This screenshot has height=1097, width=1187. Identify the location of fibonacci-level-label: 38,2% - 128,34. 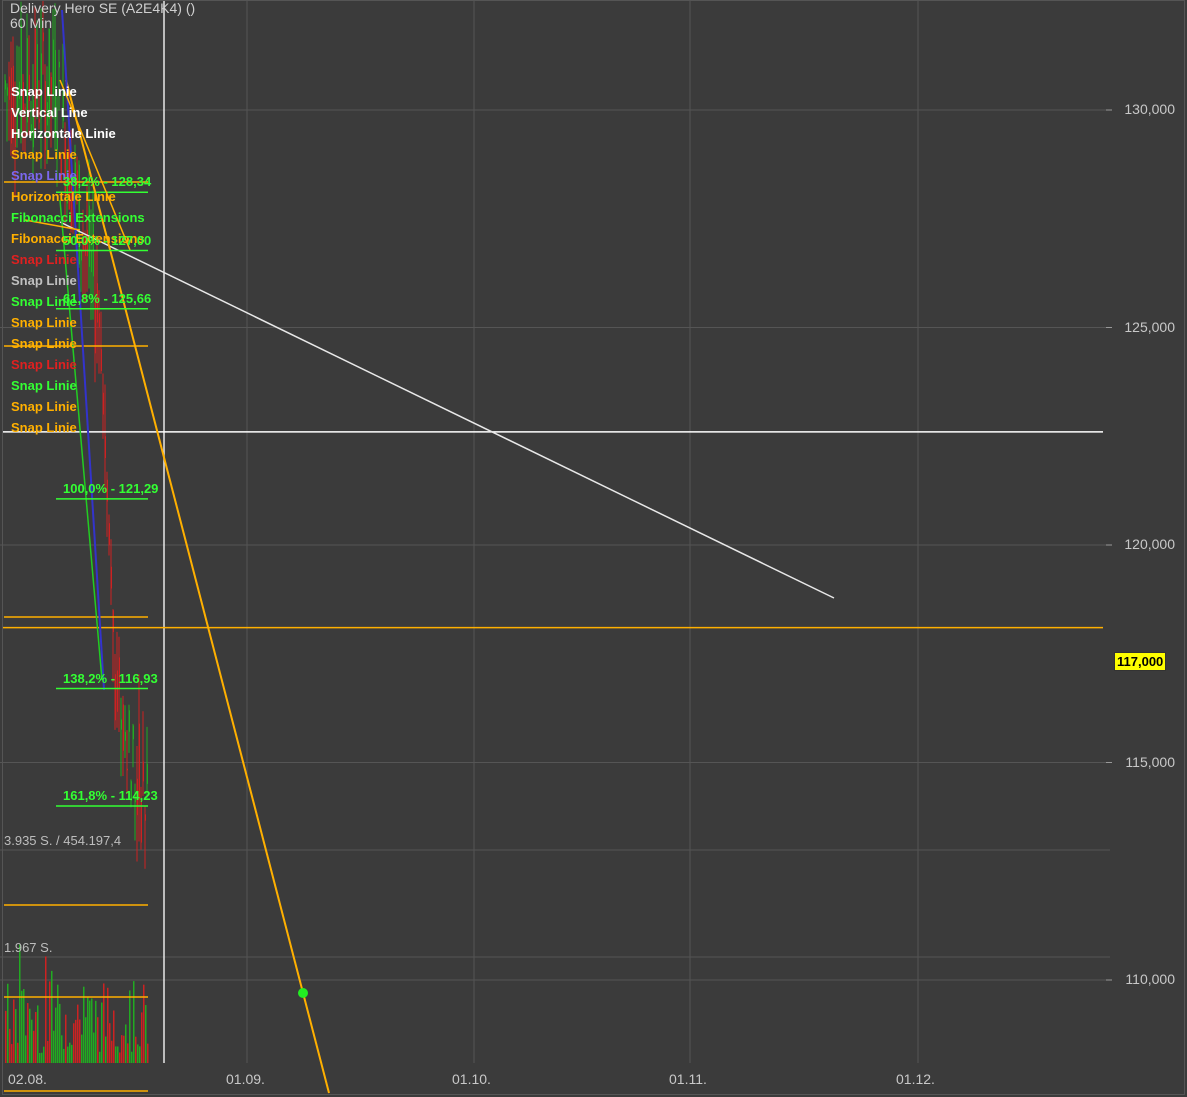
(107, 182).